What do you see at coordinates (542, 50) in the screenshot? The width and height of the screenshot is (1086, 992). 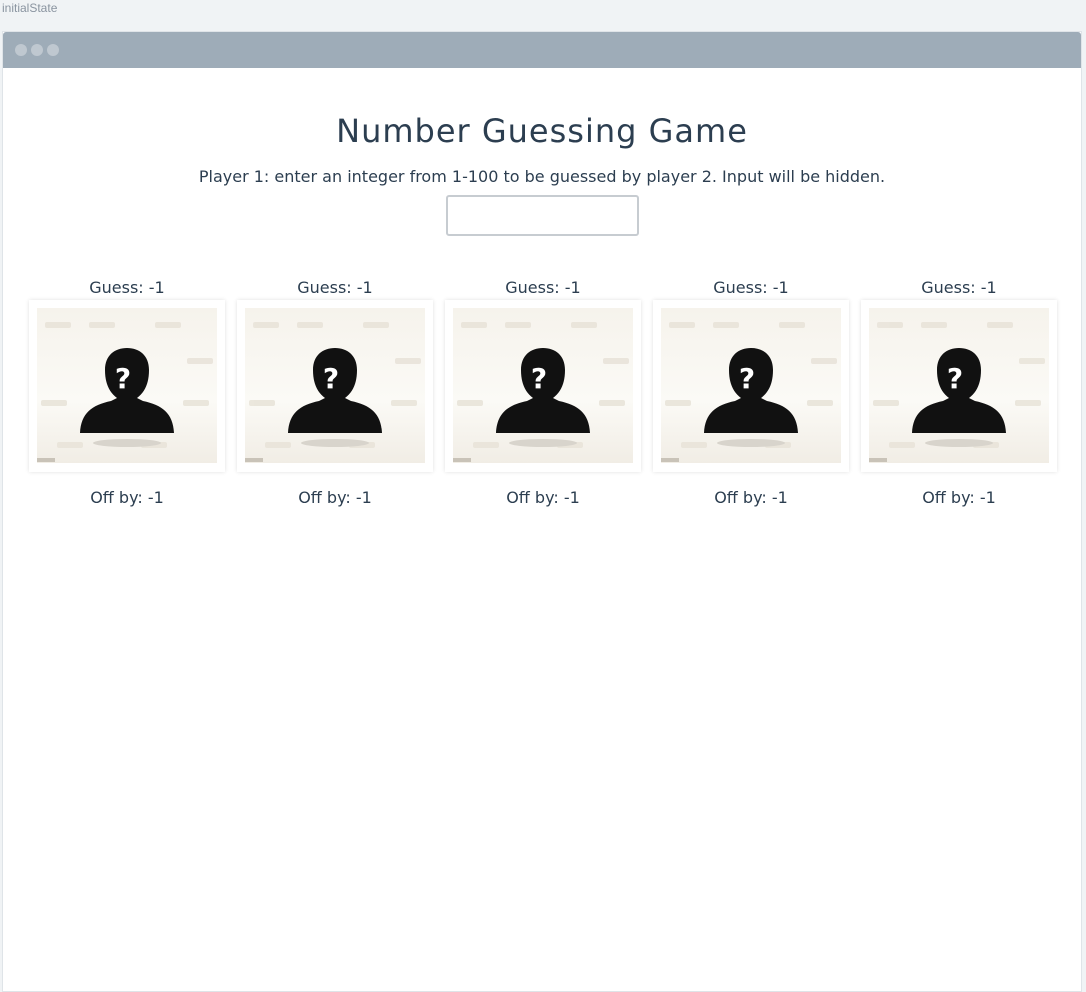 I see `window-titlebar` at bounding box center [542, 50].